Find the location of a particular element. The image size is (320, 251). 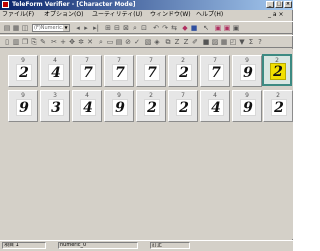

pointer-icon: ↖ is located at coordinates (206, 28).